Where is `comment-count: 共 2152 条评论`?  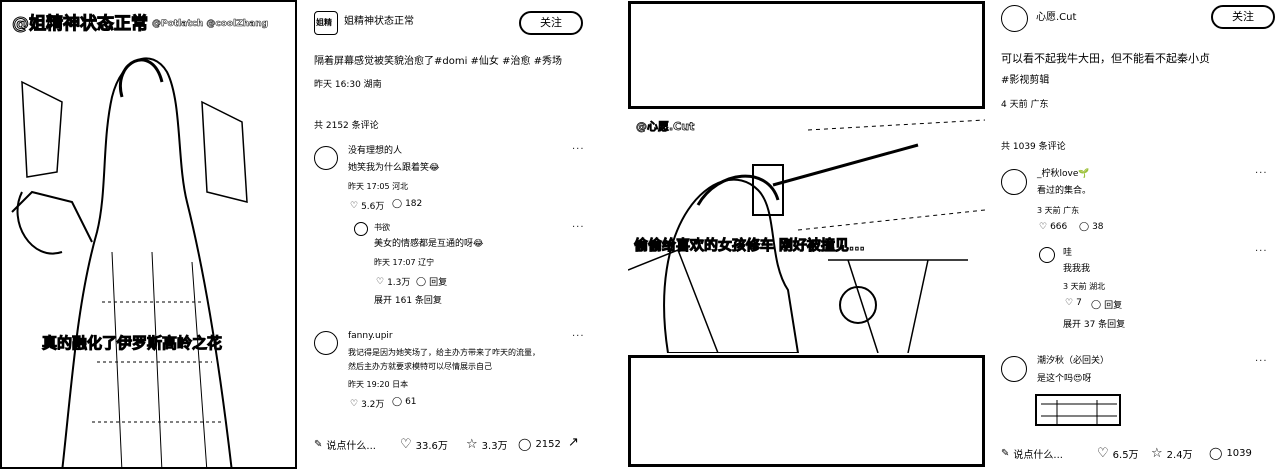 comment-count: 共 2152 条评论 is located at coordinates (346, 126).